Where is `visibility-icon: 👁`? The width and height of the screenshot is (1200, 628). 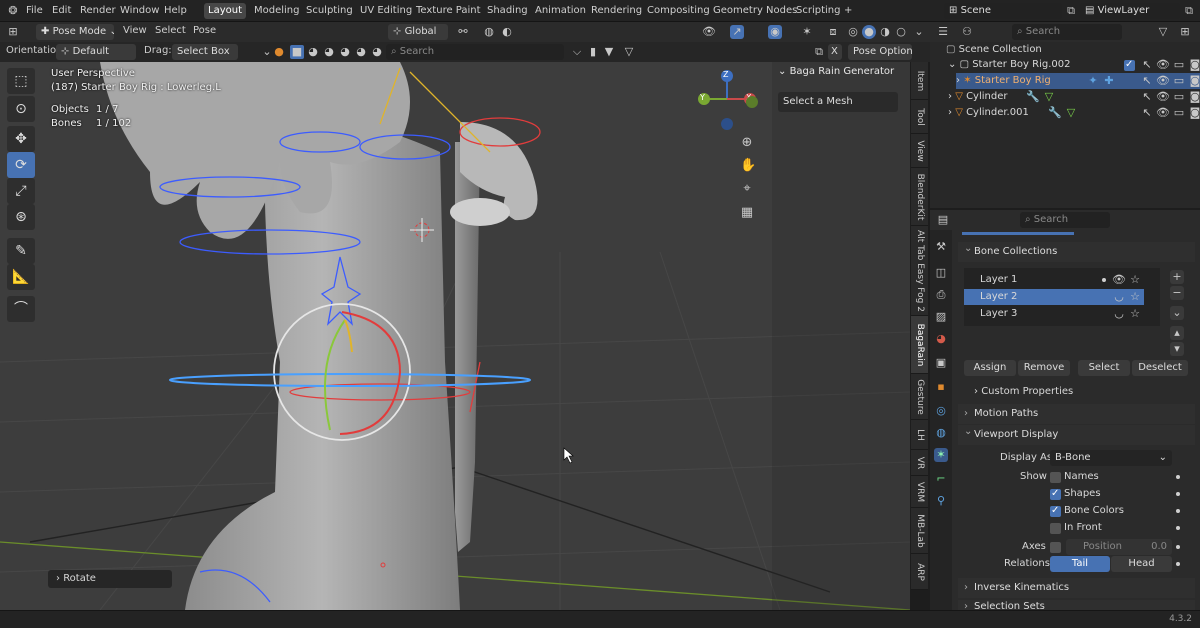 visibility-icon: 👁 is located at coordinates (709, 32).